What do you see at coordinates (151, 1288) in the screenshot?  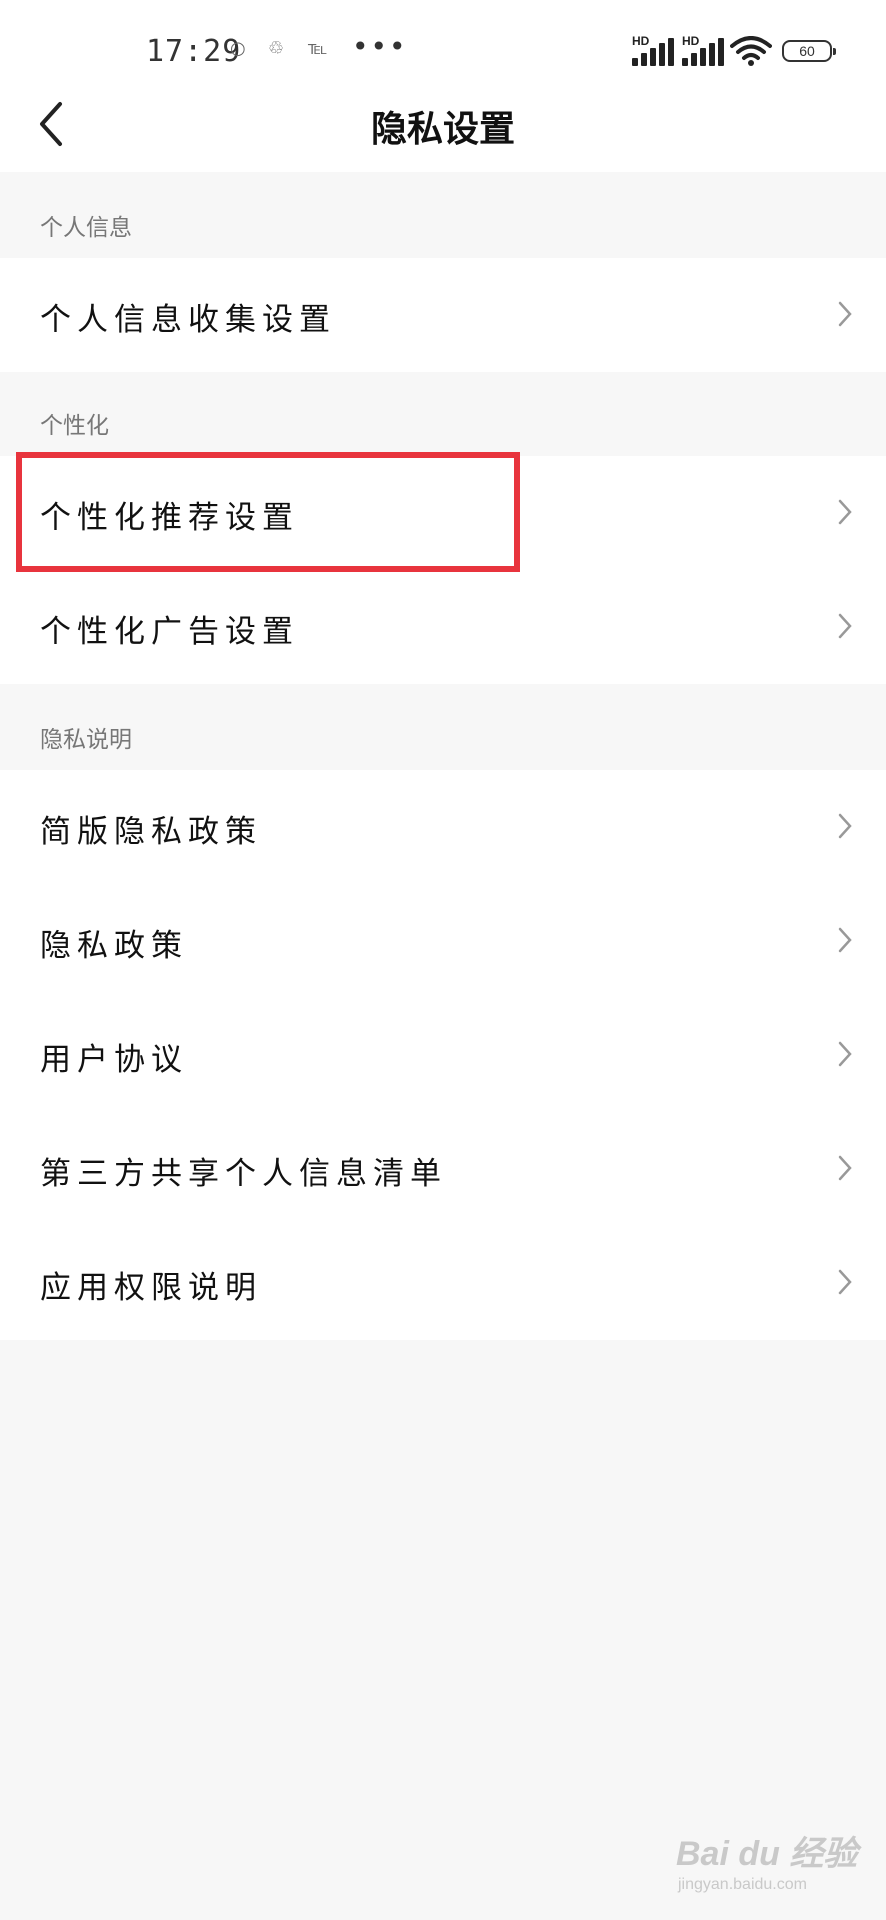 I see `list-item-label: 应用权限说明` at bounding box center [151, 1288].